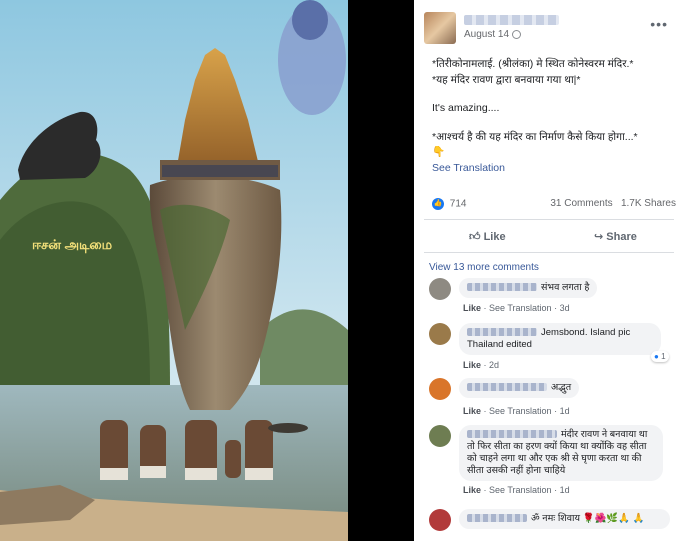 The height and width of the screenshot is (541, 682). What do you see at coordinates (552, 169) in the screenshot?
I see `see-translation-link: See Translation` at bounding box center [552, 169].